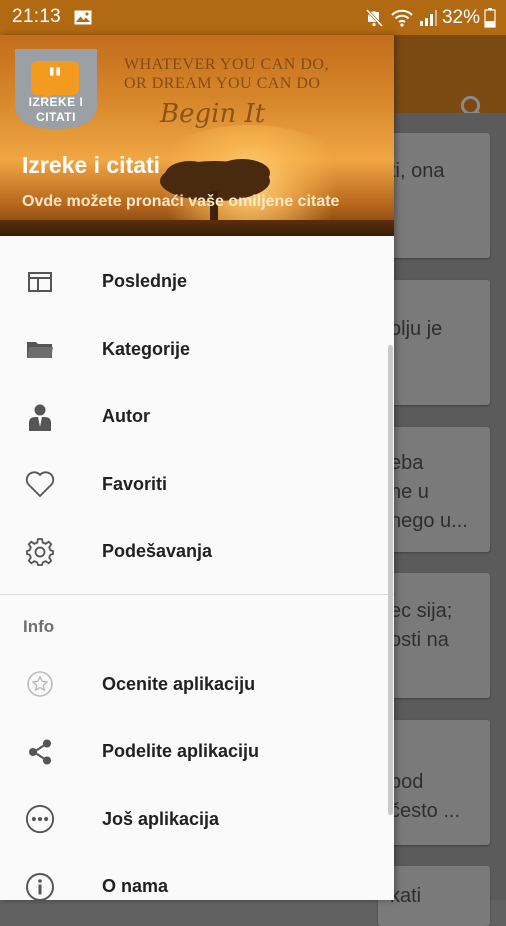 This screenshot has height=926, width=506. I want to click on star-badge-icon, so click(40, 684).